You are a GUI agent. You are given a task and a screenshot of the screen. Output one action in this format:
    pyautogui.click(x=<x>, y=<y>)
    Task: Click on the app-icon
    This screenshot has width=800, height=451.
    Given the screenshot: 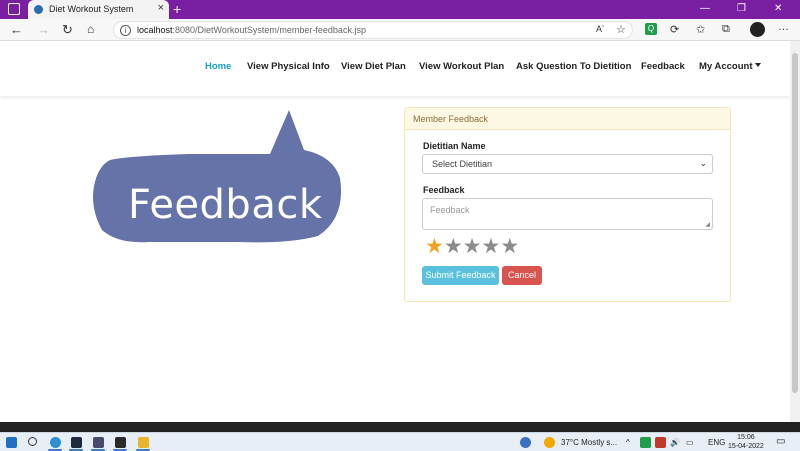 What is the action you would take?
    pyautogui.click(x=98, y=442)
    